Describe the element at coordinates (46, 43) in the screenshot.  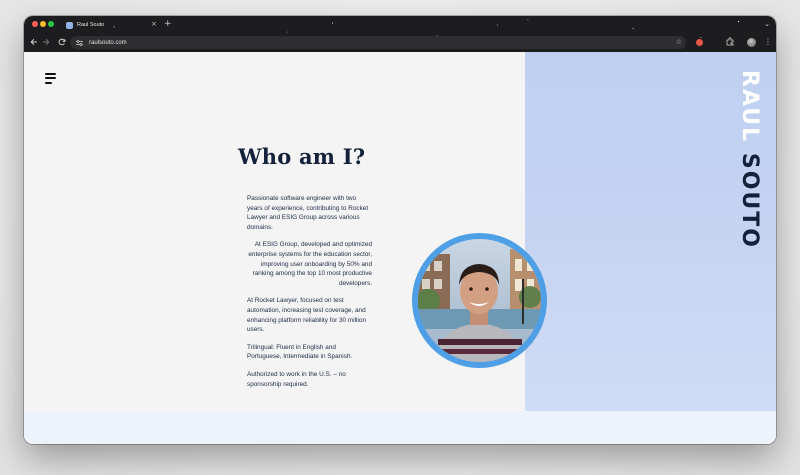
I see `forward-icon` at that location.